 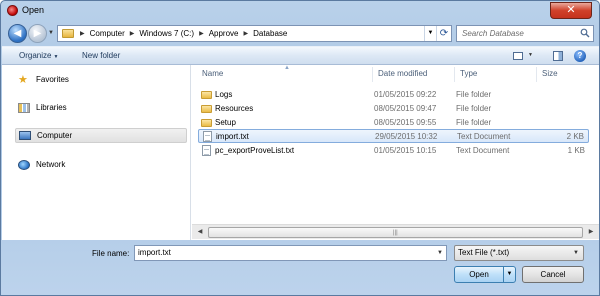 I want to click on file-type-select: Text File (*.txt) ▼, so click(x=519, y=253).